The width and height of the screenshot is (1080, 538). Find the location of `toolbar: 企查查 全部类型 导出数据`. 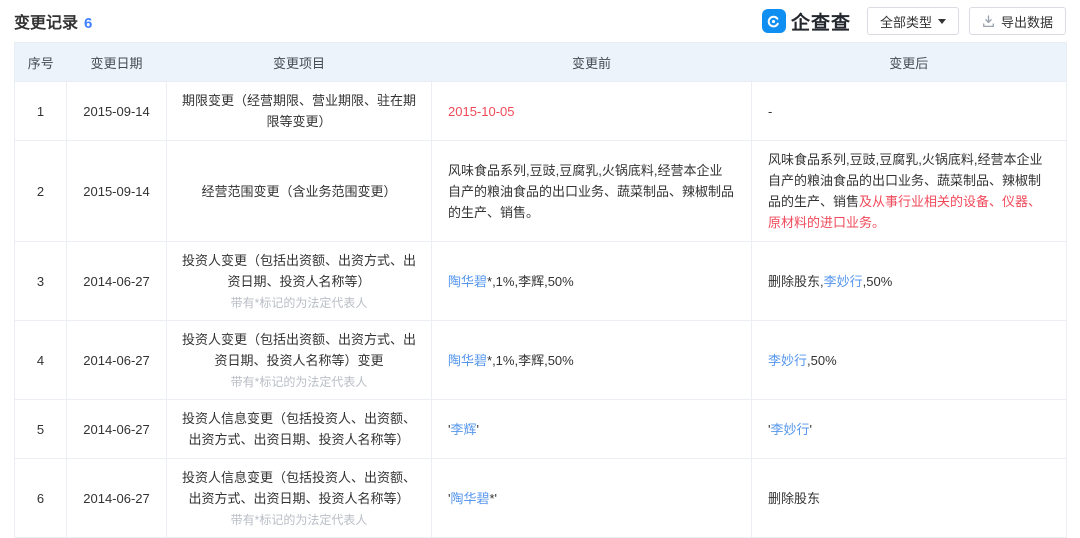

toolbar: 企查查 全部类型 导出数据 is located at coordinates (913, 21).